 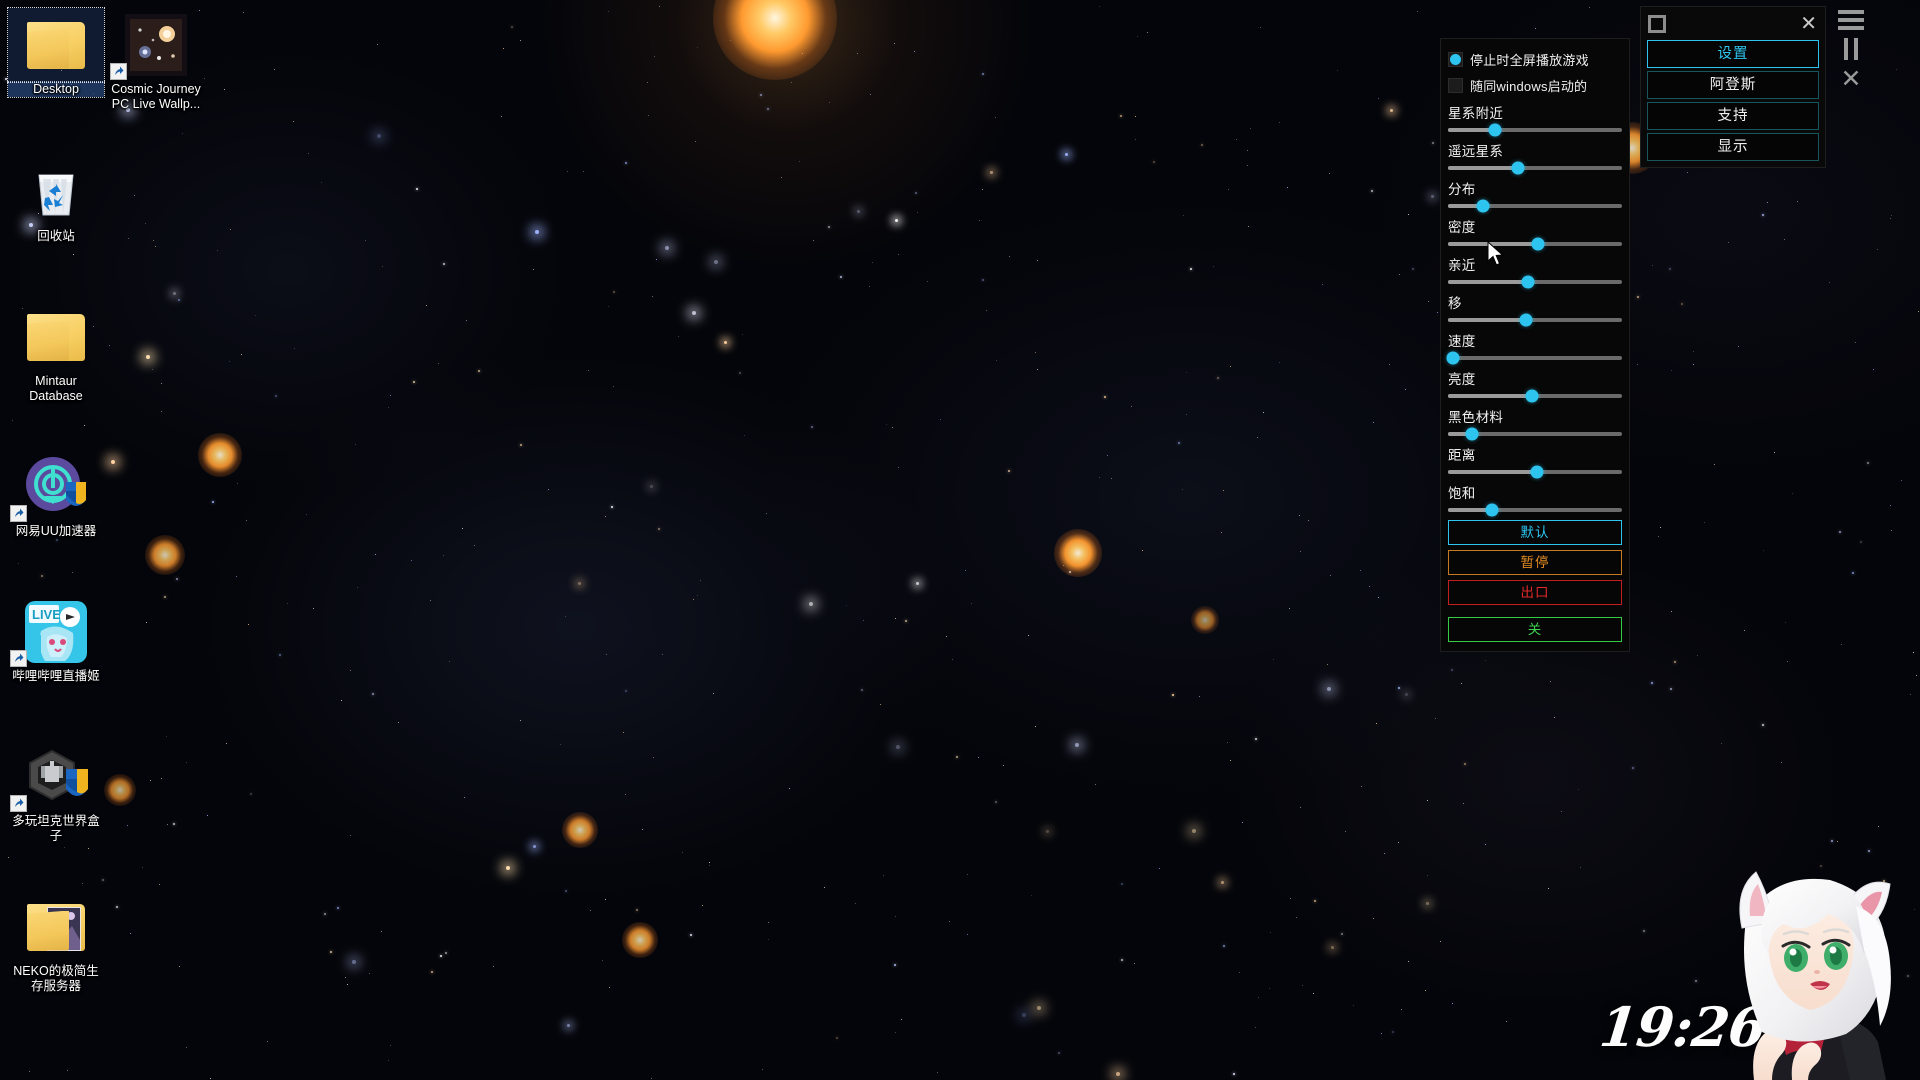 I want to click on movement-group: 移, so click(x=1535, y=309).